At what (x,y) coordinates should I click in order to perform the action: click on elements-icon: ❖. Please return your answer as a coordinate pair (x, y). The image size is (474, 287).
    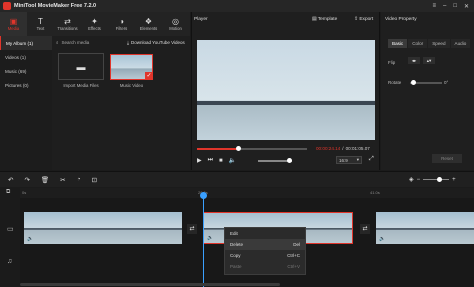
    Looking at the image, I should click on (148, 21).